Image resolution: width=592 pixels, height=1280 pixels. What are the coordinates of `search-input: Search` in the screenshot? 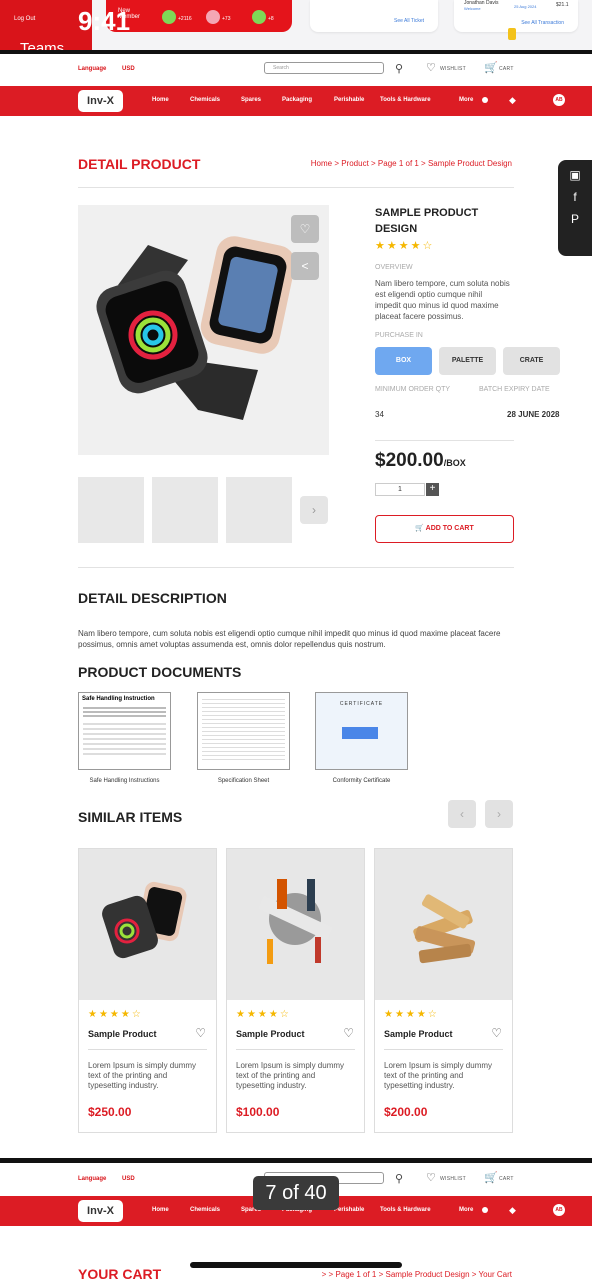 It's located at (324, 68).